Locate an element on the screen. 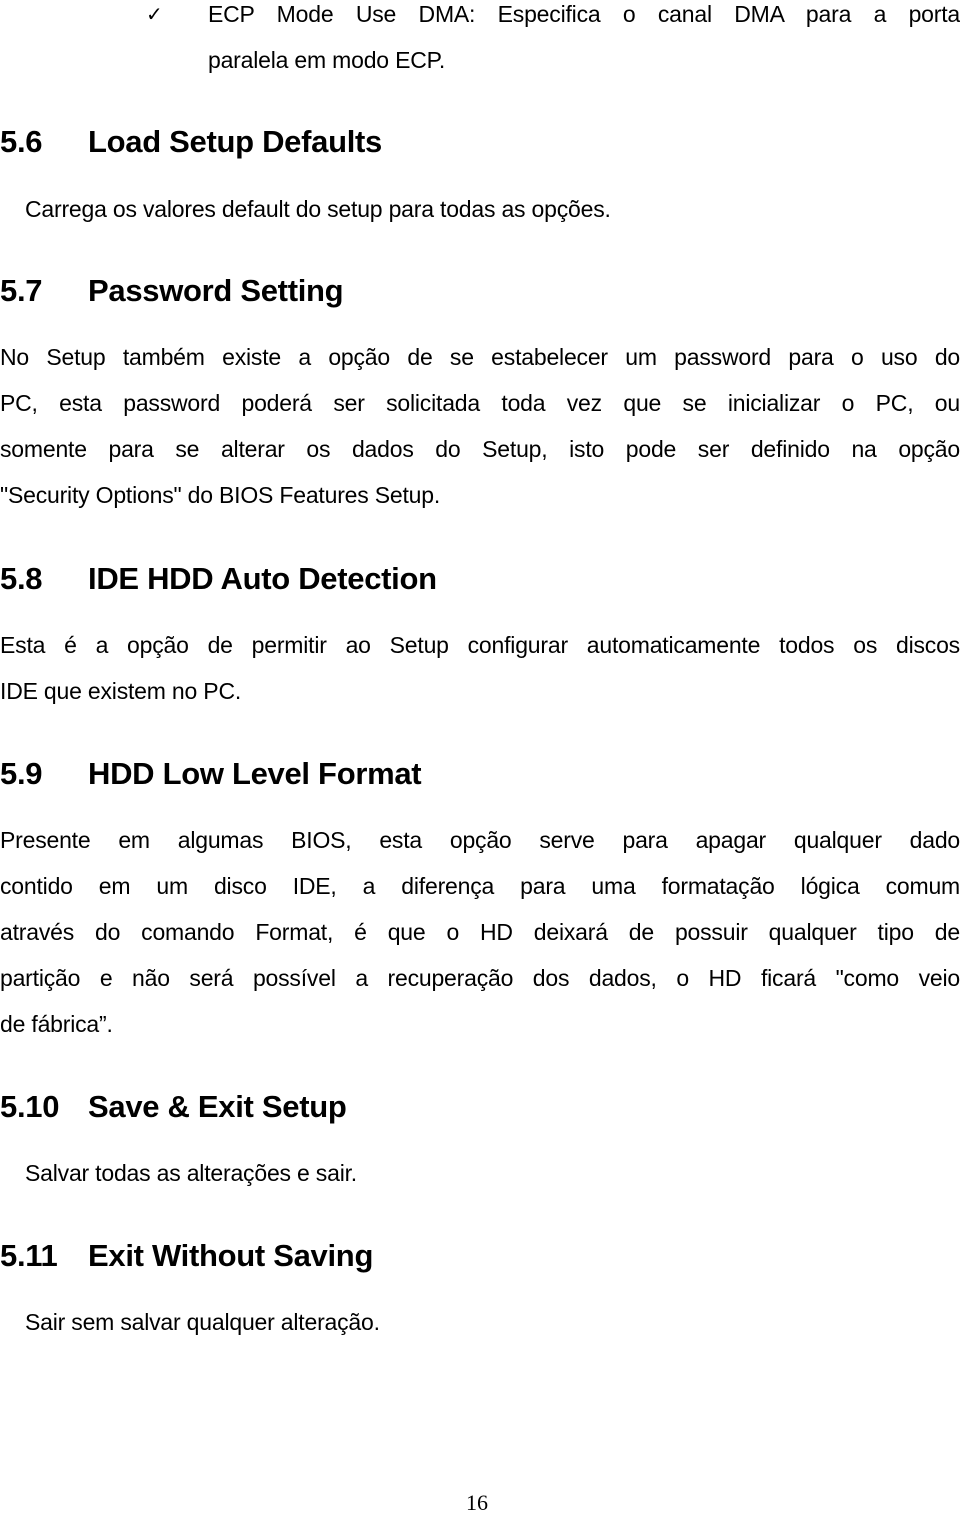 This screenshot has height=1516, width=960. section-heading: 5.8 IDE HDD Auto Detection is located at coordinates (218, 579).